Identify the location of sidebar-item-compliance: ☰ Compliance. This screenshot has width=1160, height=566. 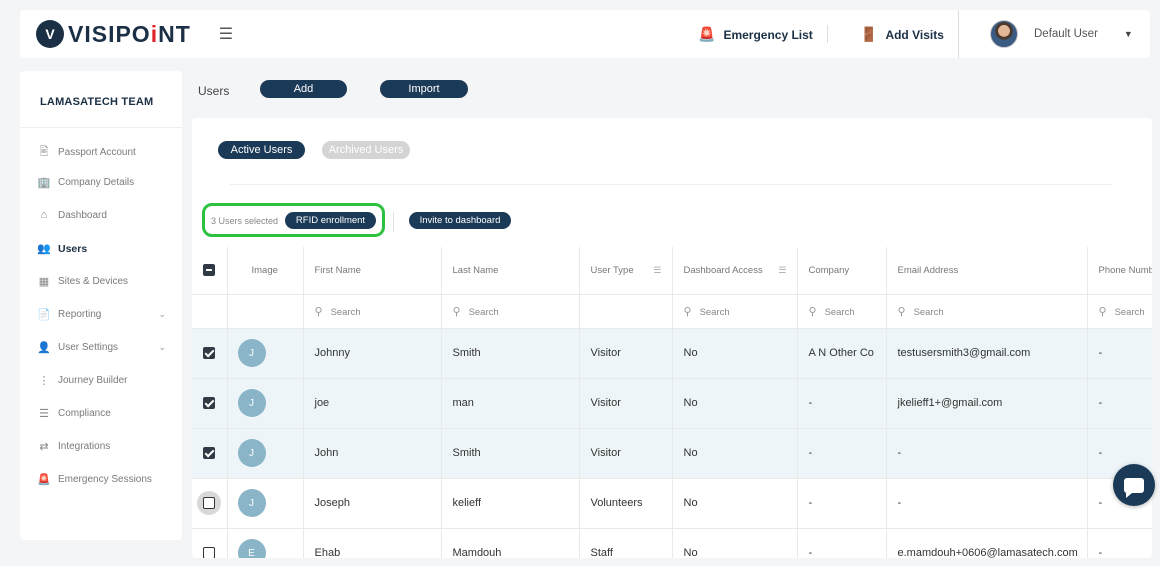
(101, 413).